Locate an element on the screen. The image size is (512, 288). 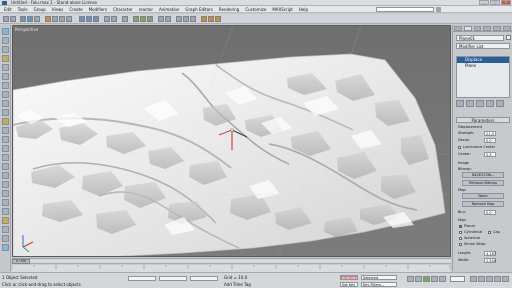
luminance-center-checkbox is located at coordinates (459, 147).